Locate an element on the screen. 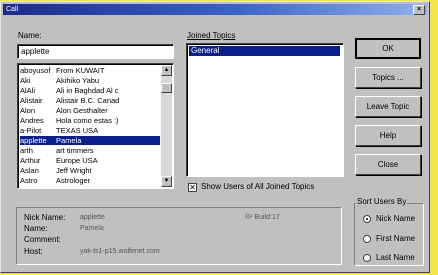 The image size is (438, 275). show-all-users-checkbox: ✕ is located at coordinates (192, 187).